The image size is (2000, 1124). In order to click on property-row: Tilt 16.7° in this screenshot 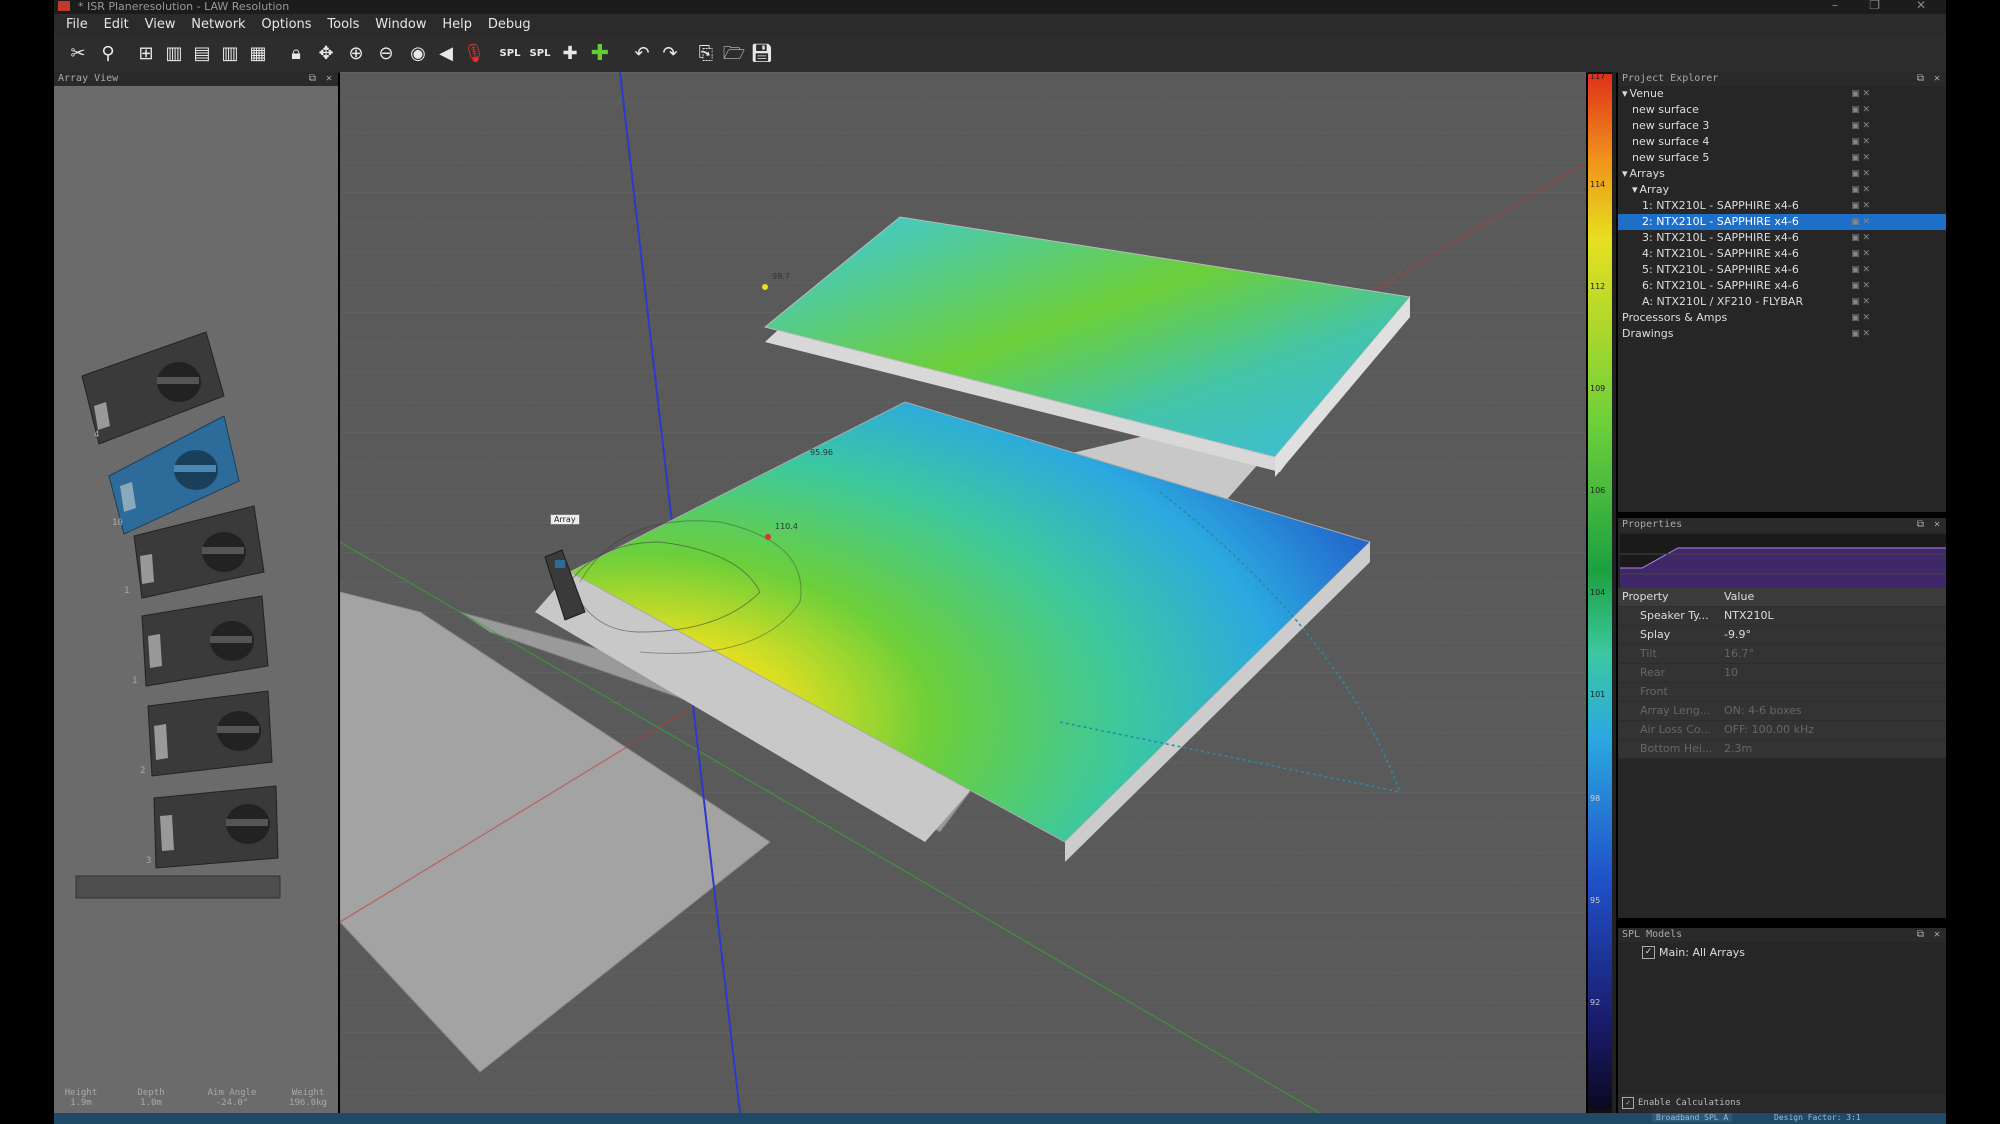, I will do `click(1782, 654)`.